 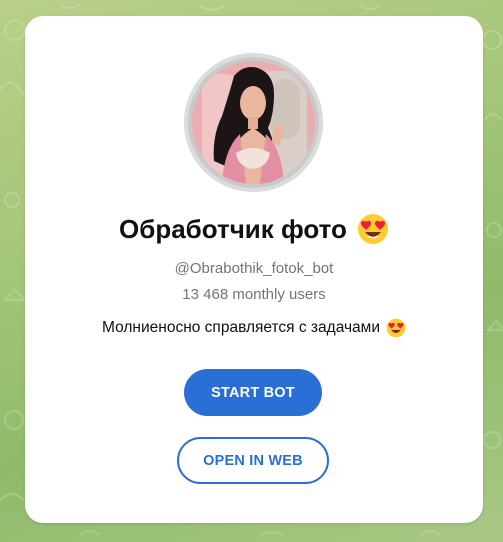 What do you see at coordinates (253, 460) in the screenshot?
I see `open-in-web-button: OPEN IN WEB` at bounding box center [253, 460].